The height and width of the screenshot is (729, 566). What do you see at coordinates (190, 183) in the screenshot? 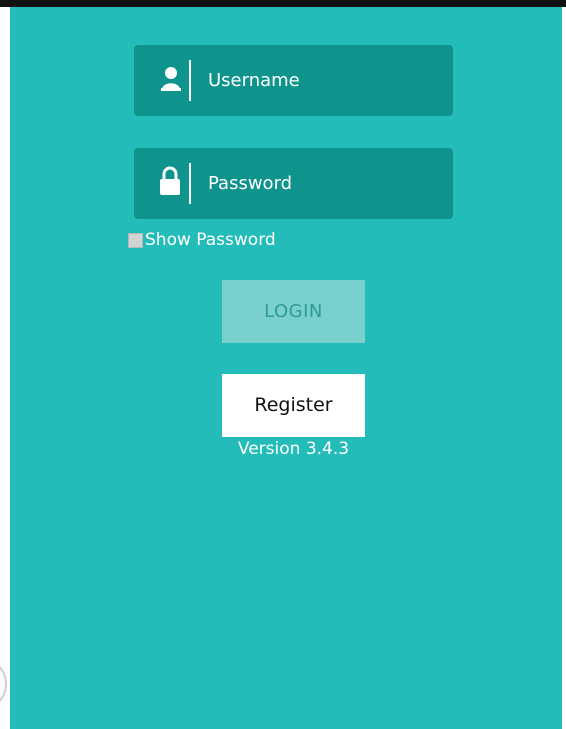
I see `password-divider` at bounding box center [190, 183].